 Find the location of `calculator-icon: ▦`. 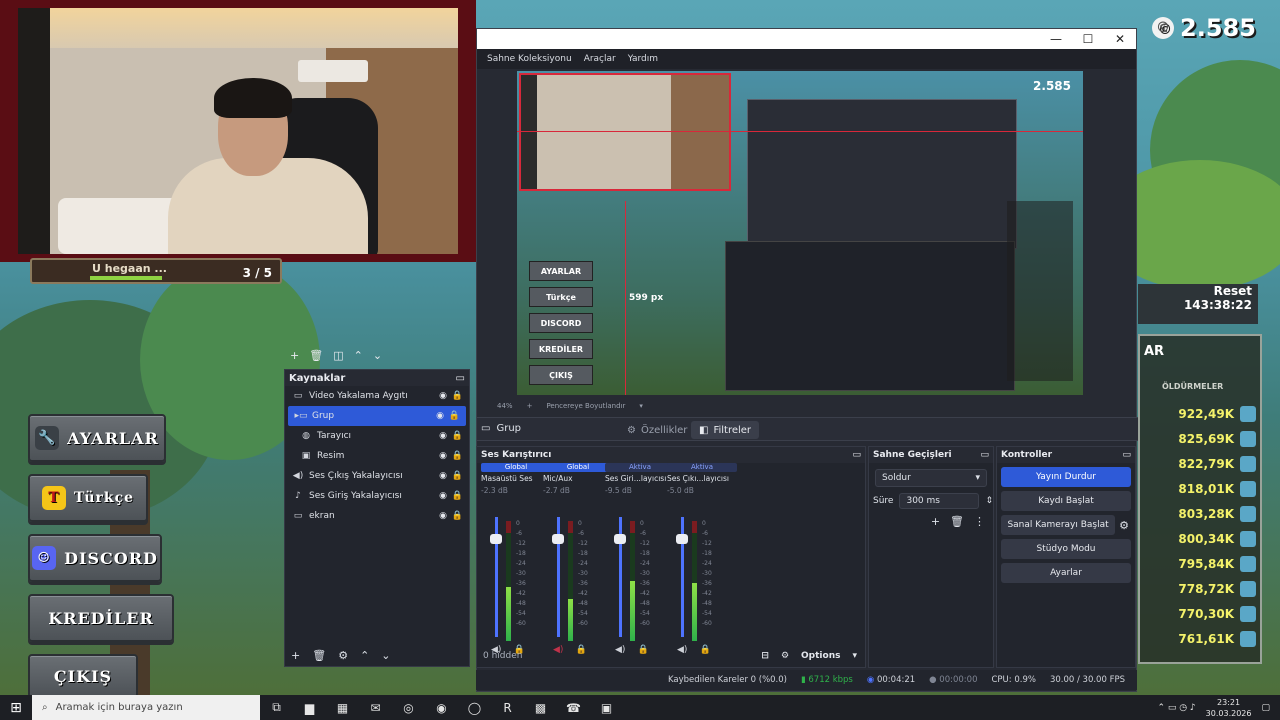

calculator-icon: ▦ is located at coordinates (342, 708).